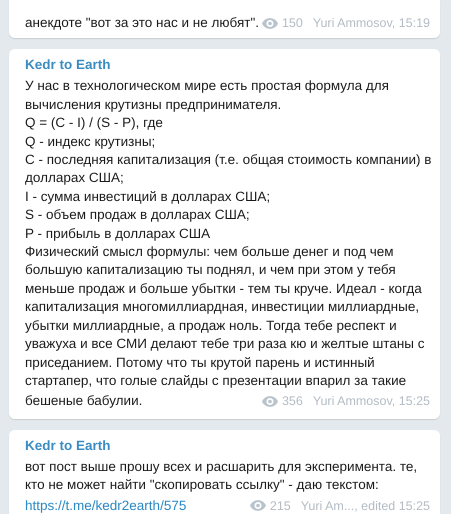 The image size is (451, 514). What do you see at coordinates (292, 23) in the screenshot?
I see `view-count: 150` at bounding box center [292, 23].